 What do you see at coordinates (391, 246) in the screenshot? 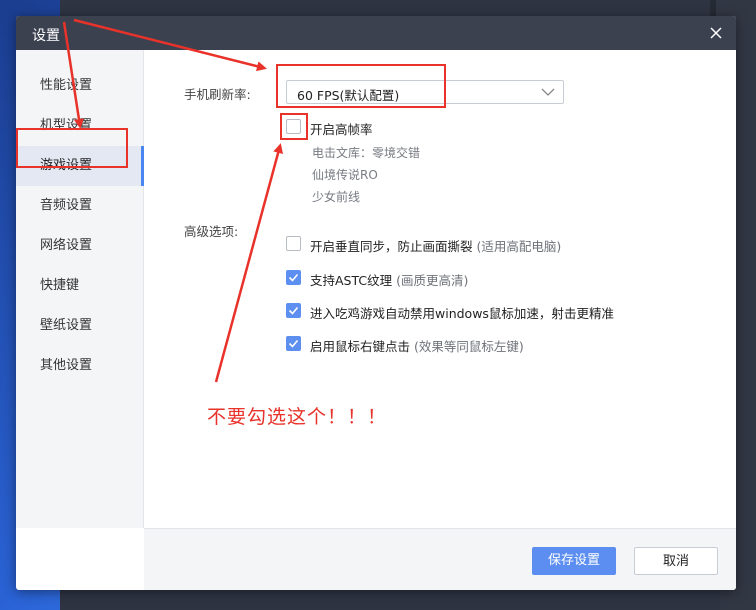
I see `vsync-label: 开启垂直同步，防止画面撕裂` at bounding box center [391, 246].